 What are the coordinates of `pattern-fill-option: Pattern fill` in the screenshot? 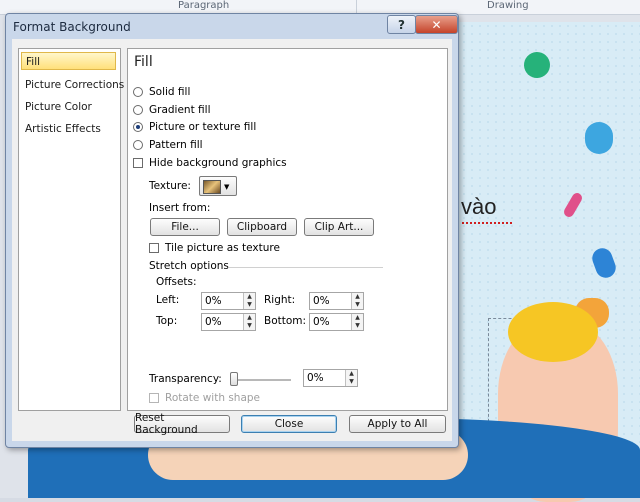 It's located at (168, 145).